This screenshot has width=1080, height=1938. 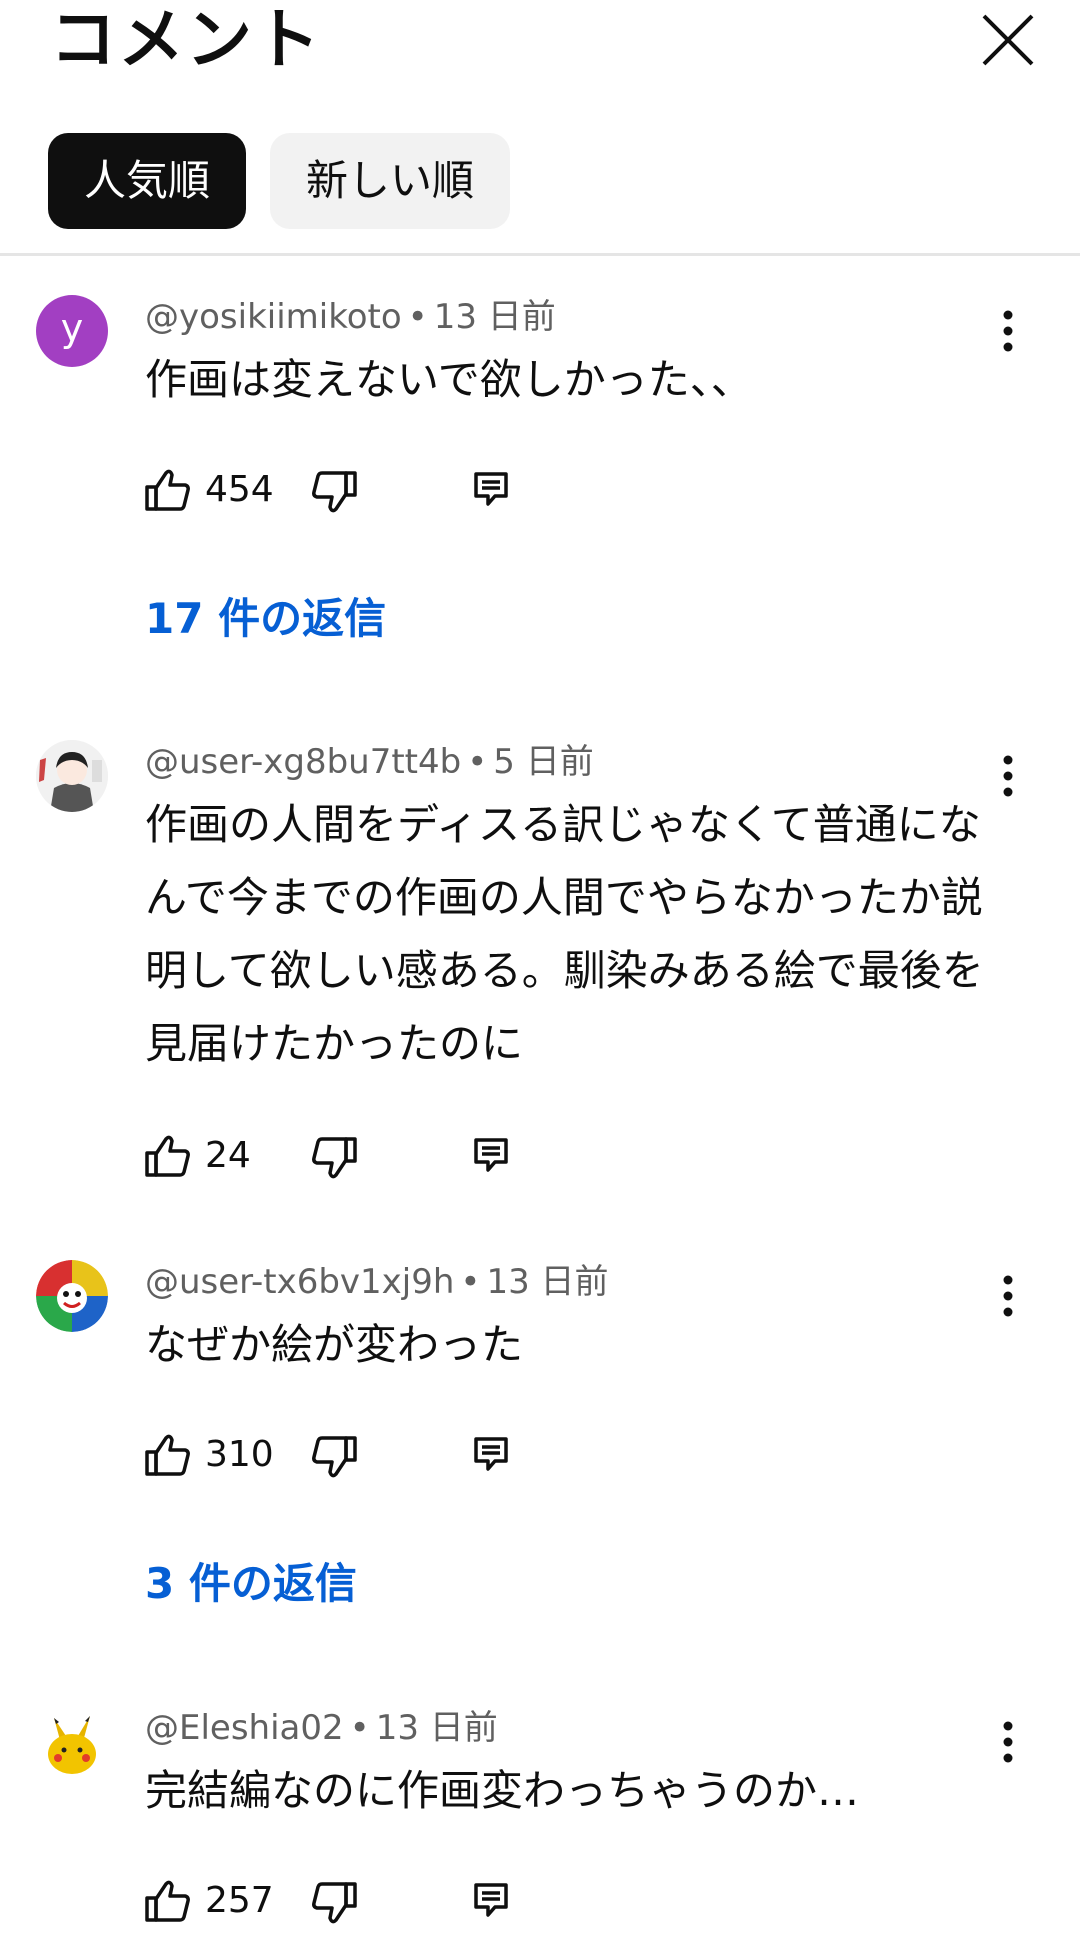 What do you see at coordinates (186, 39) in the screenshot?
I see `page-title: コメント` at bounding box center [186, 39].